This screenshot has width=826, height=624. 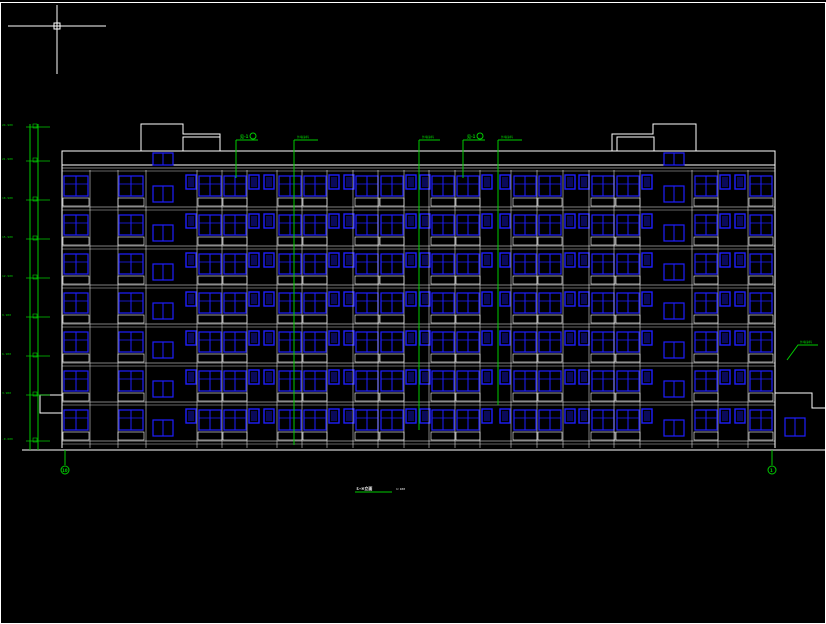 I want to click on side-note: 外墙涂料, so click(x=806, y=341).